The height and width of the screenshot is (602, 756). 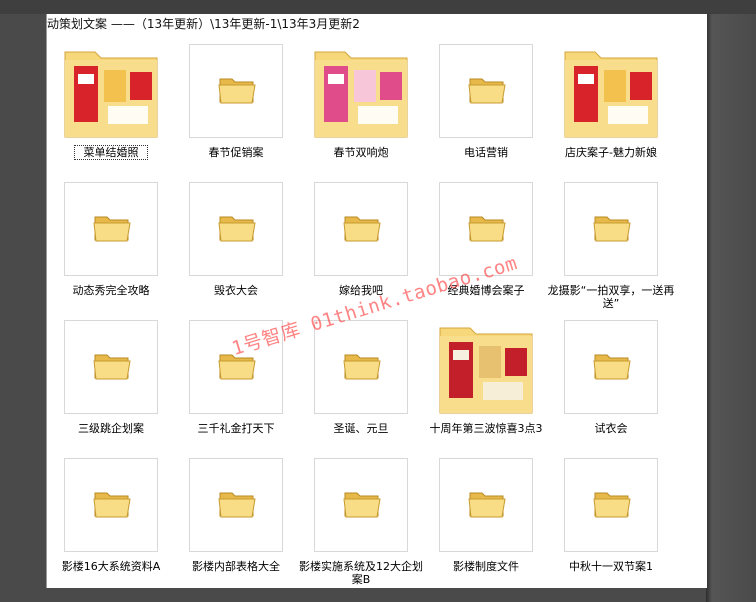 What do you see at coordinates (361, 152) in the screenshot?
I see `folder-label: 春节双响炮` at bounding box center [361, 152].